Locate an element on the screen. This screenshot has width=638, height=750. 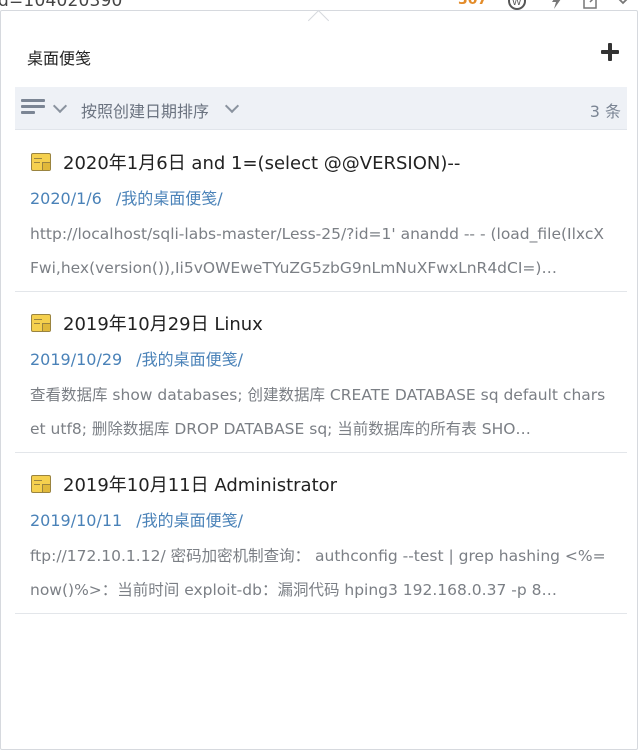
page-title: 桌面便笺 is located at coordinates (59, 58).